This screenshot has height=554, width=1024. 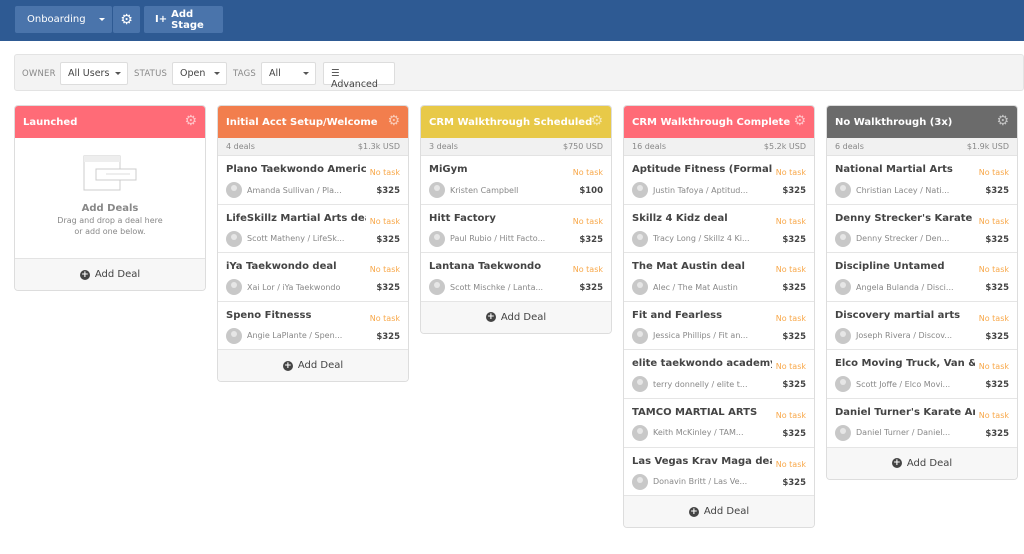 I want to click on deal-name: MiGym, so click(x=448, y=169).